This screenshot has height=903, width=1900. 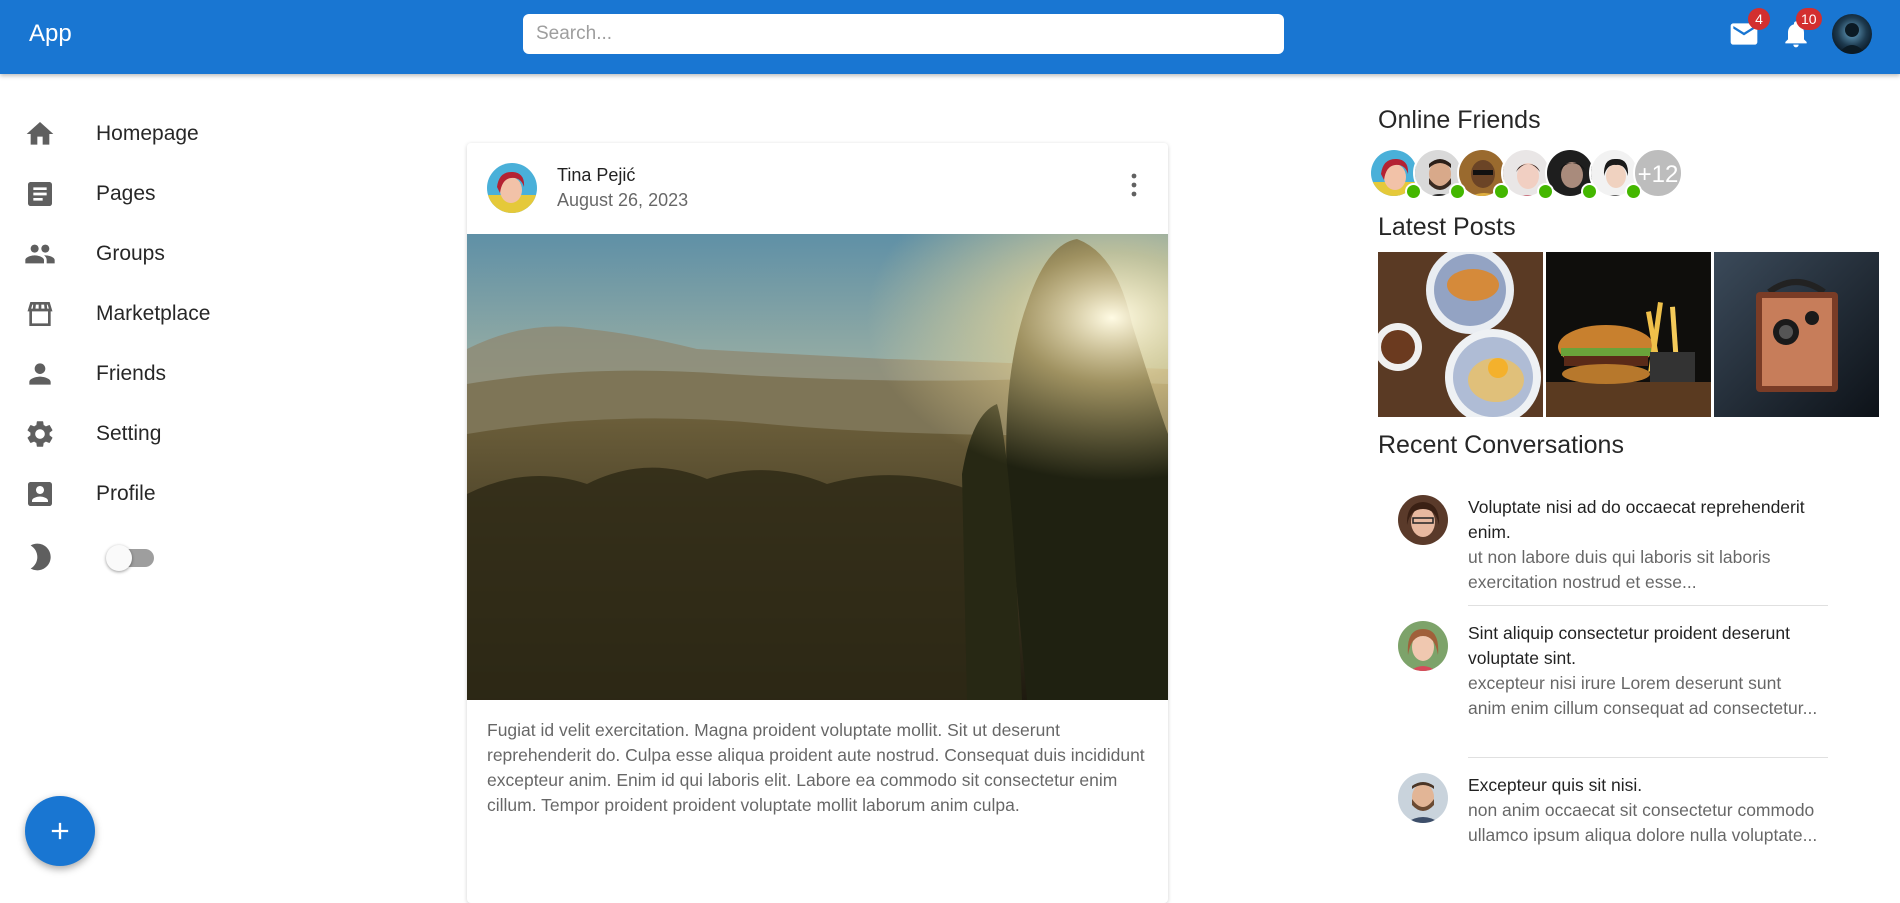 I want to click on search-box, so click(x=903, y=34).